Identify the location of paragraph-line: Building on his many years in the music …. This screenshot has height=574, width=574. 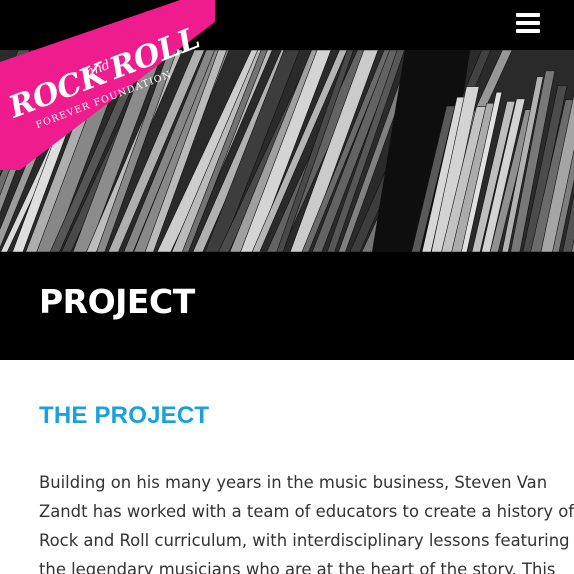
(293, 482).